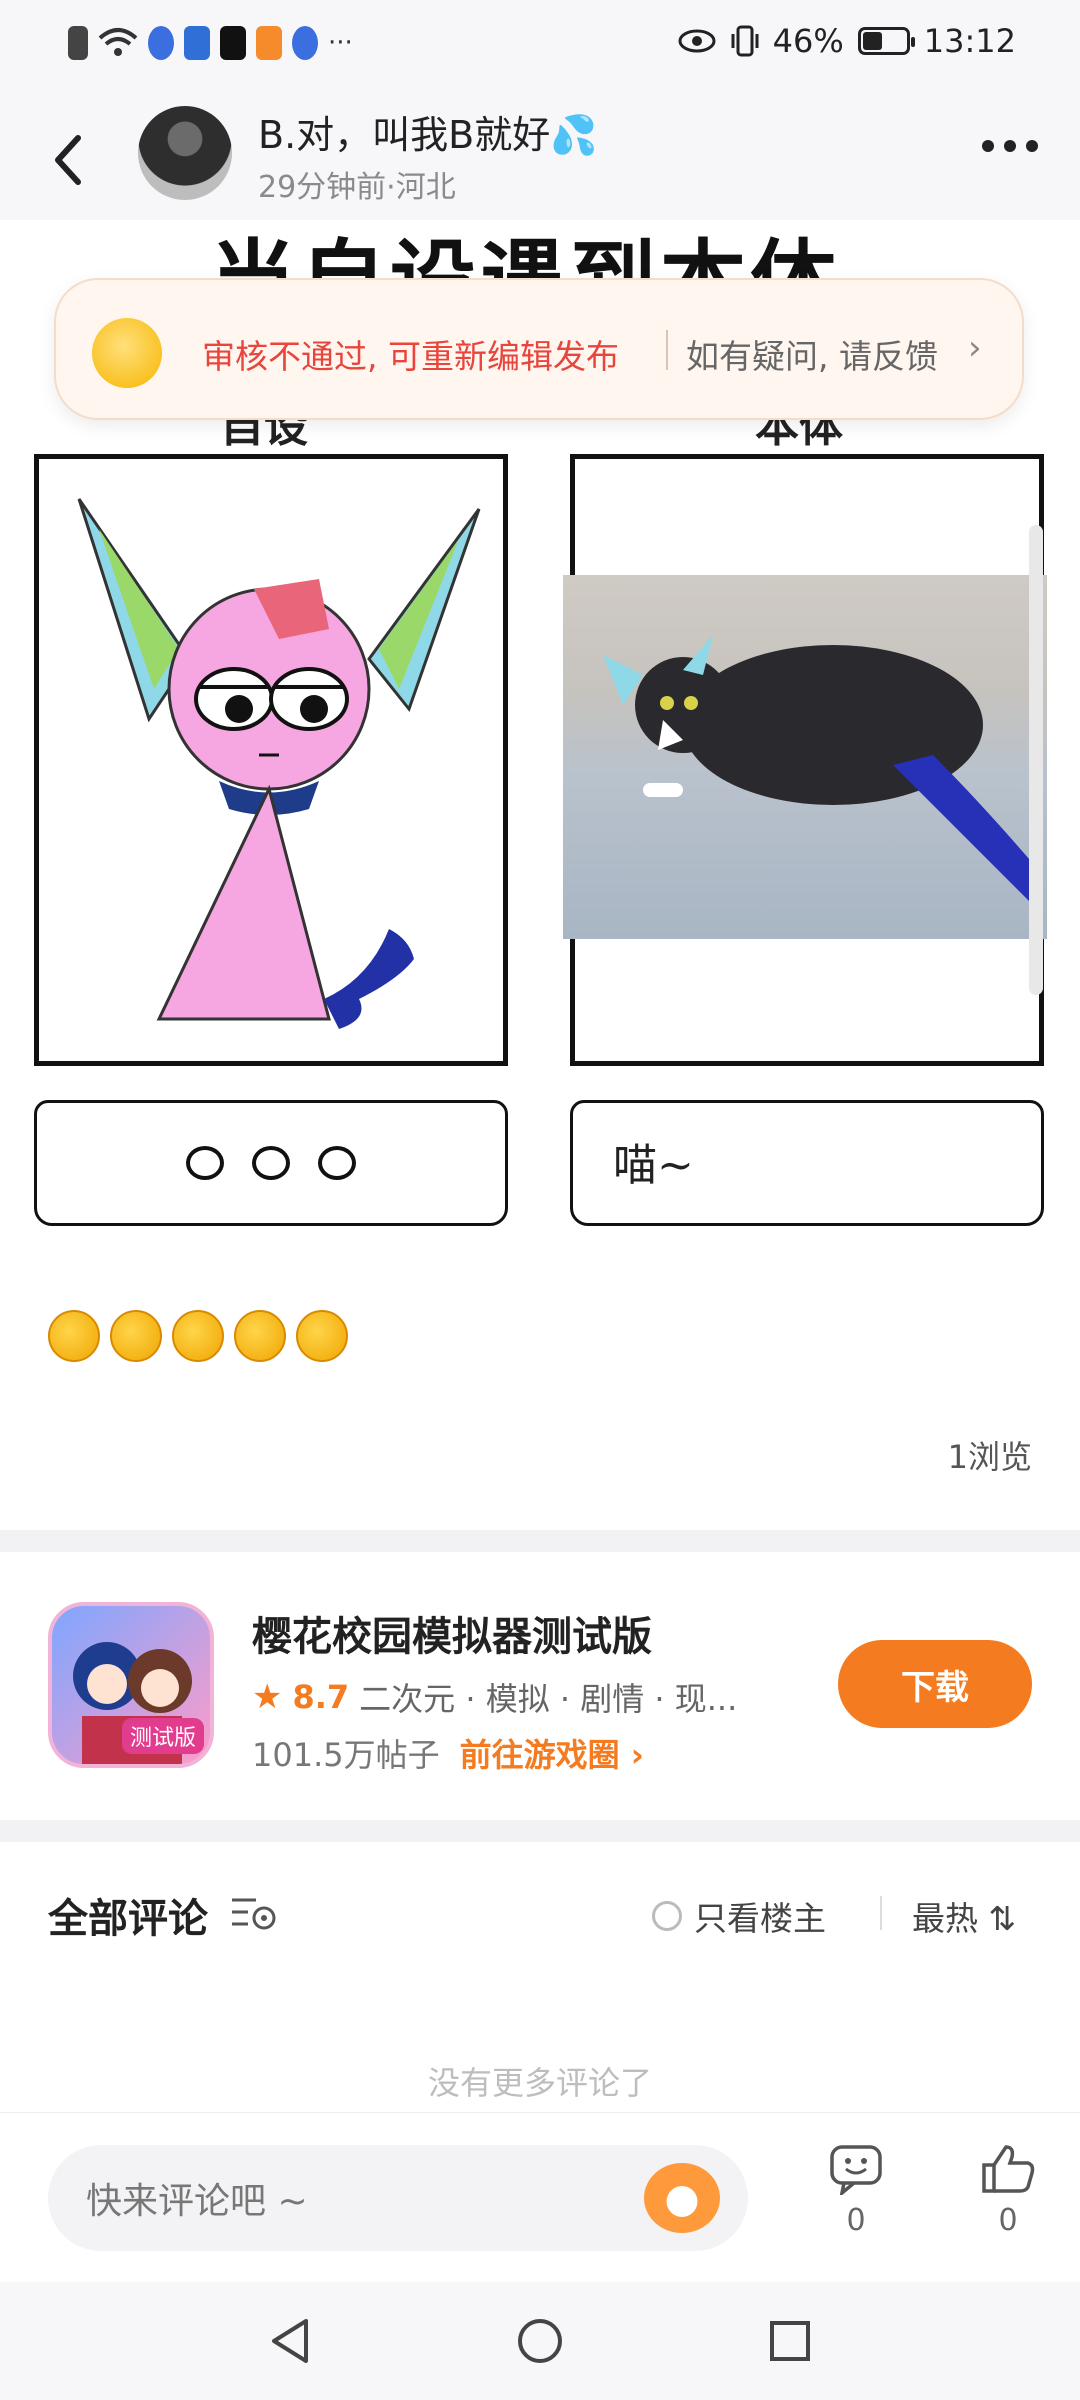 Image resolution: width=1080 pixels, height=2400 pixels. I want to click on sort-separator, so click(881, 1913).